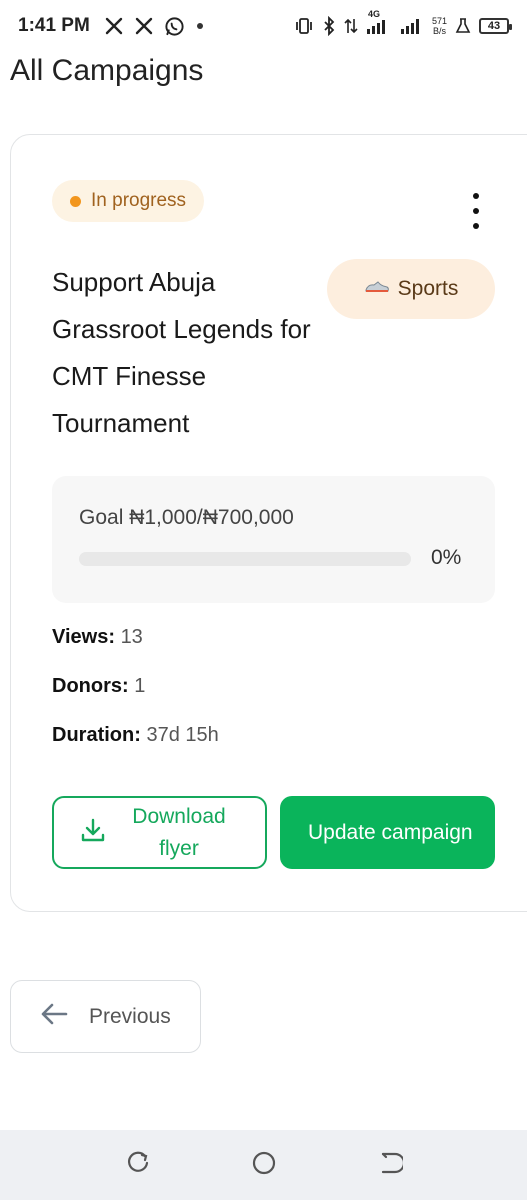  What do you see at coordinates (263, 26) in the screenshot?
I see `status-bar: 1:41 PM 4G 571 B/s 43` at bounding box center [263, 26].